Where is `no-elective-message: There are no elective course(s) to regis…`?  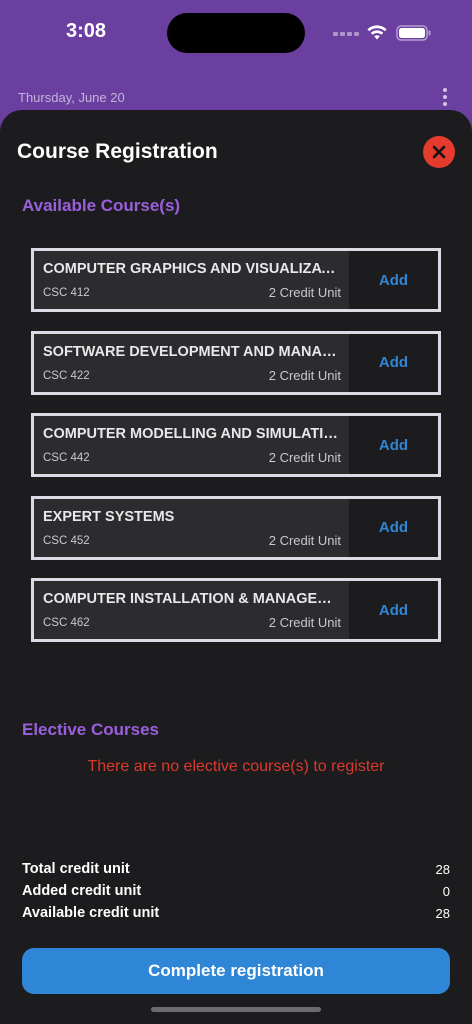
no-elective-message: There are no elective course(s) to regis… is located at coordinates (236, 766).